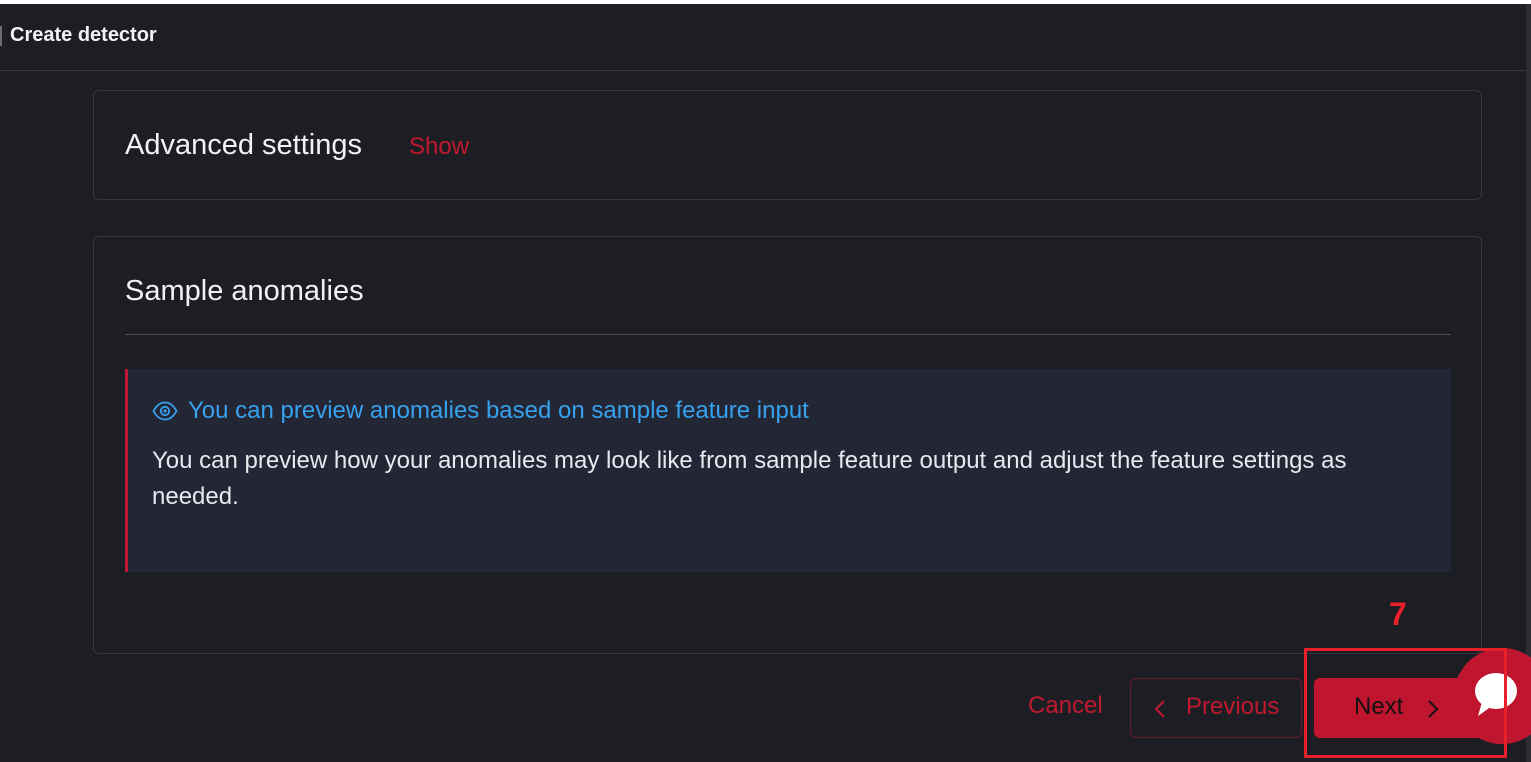 This screenshot has width=1531, height=762. I want to click on cancel-button: Cancel, so click(1065, 706).